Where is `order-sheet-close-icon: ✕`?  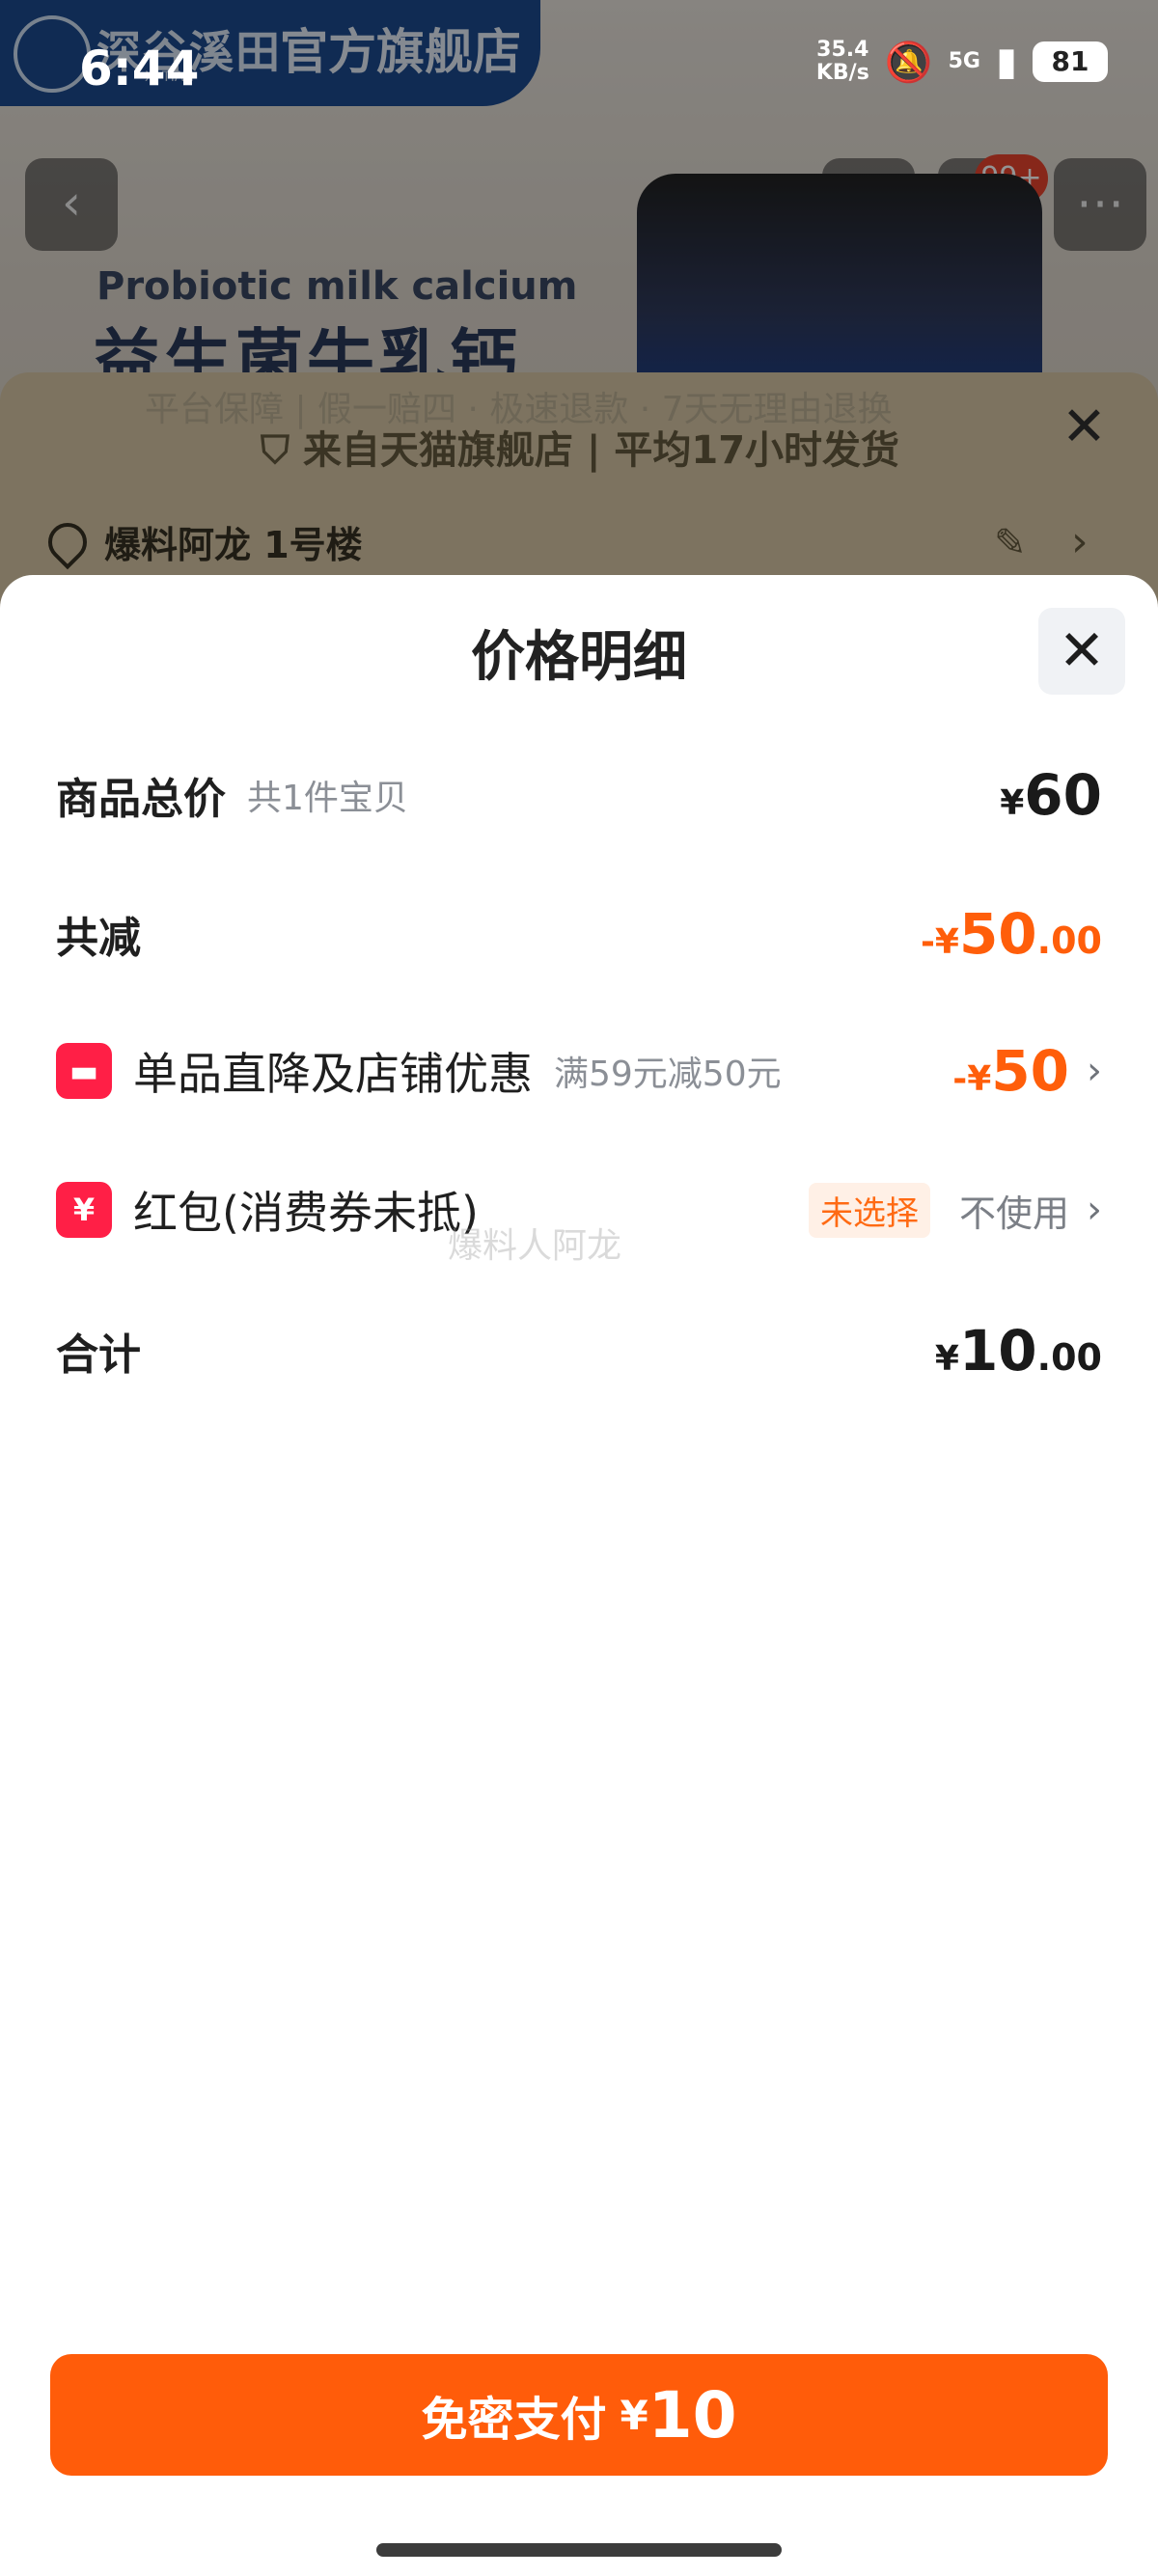 order-sheet-close-icon: ✕ is located at coordinates (1084, 427).